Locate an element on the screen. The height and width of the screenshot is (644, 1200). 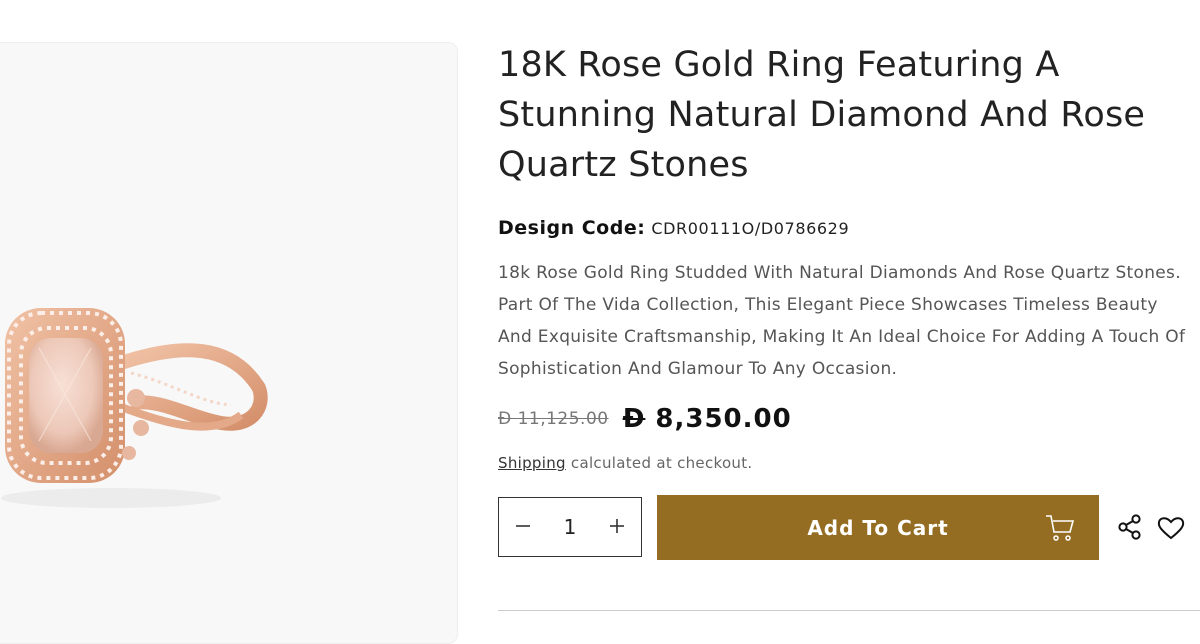
shipping-note: Shipping calculated at checkout. is located at coordinates (625, 463).